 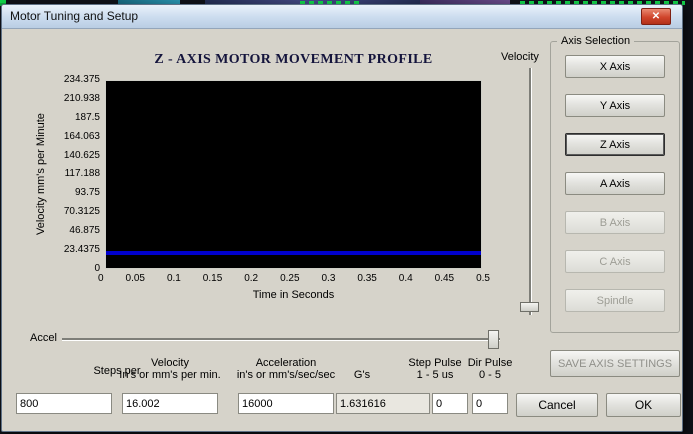 I want to click on y-tick: 117.188, so click(x=82, y=174).